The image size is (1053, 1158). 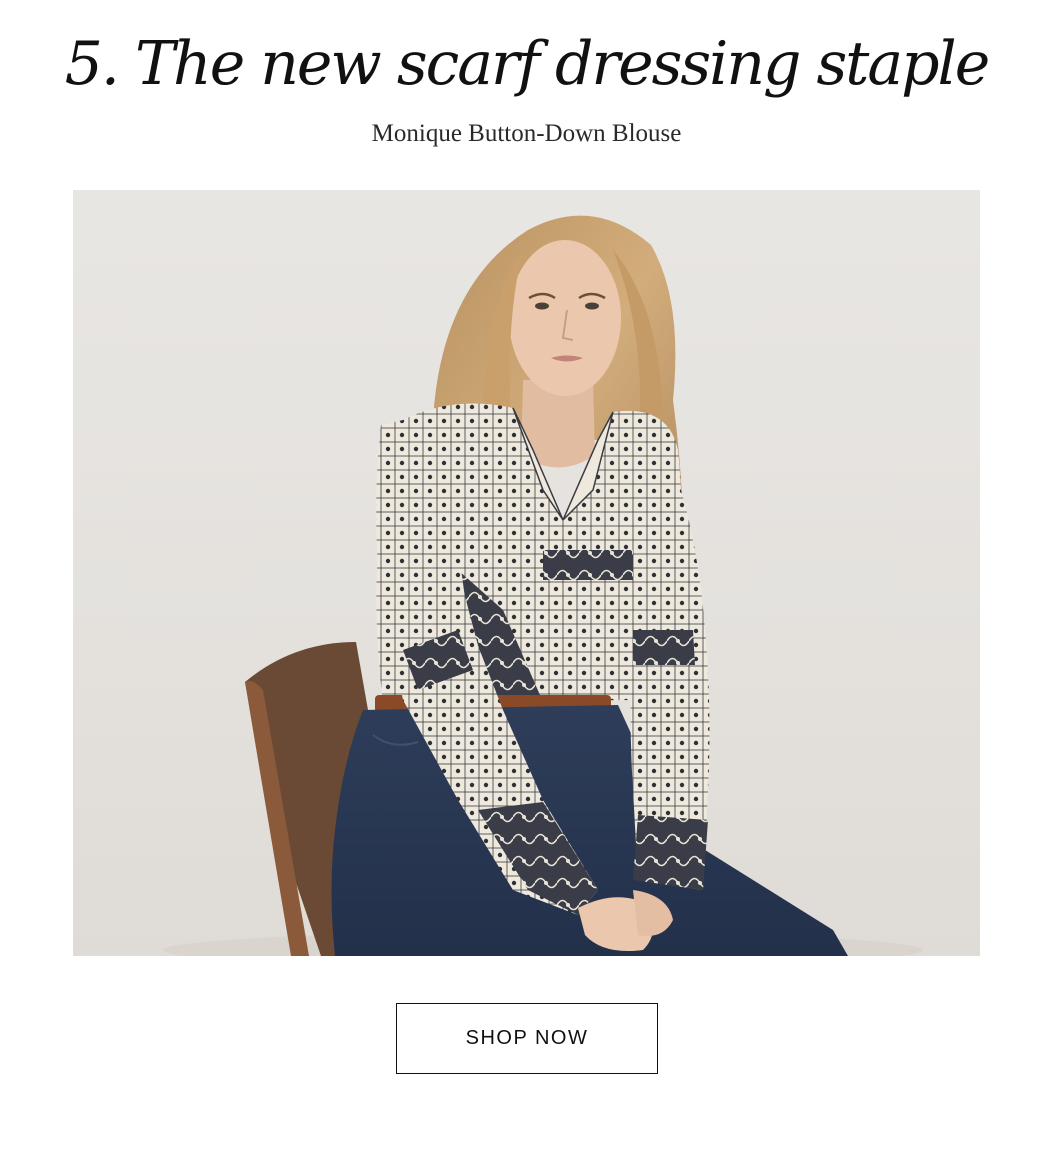 What do you see at coordinates (526, 133) in the screenshot?
I see `product-name: Monique Button-Down Blouse` at bounding box center [526, 133].